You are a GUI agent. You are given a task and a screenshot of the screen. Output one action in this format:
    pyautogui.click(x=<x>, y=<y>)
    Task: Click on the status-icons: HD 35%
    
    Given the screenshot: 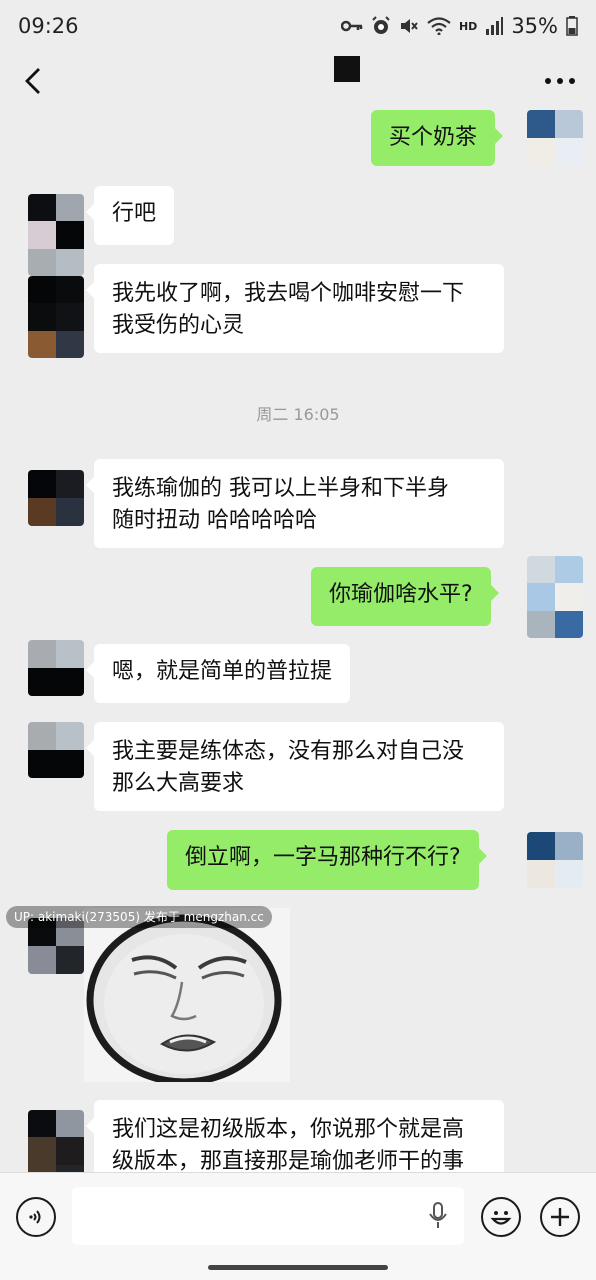 What is the action you would take?
    pyautogui.click(x=459, y=26)
    